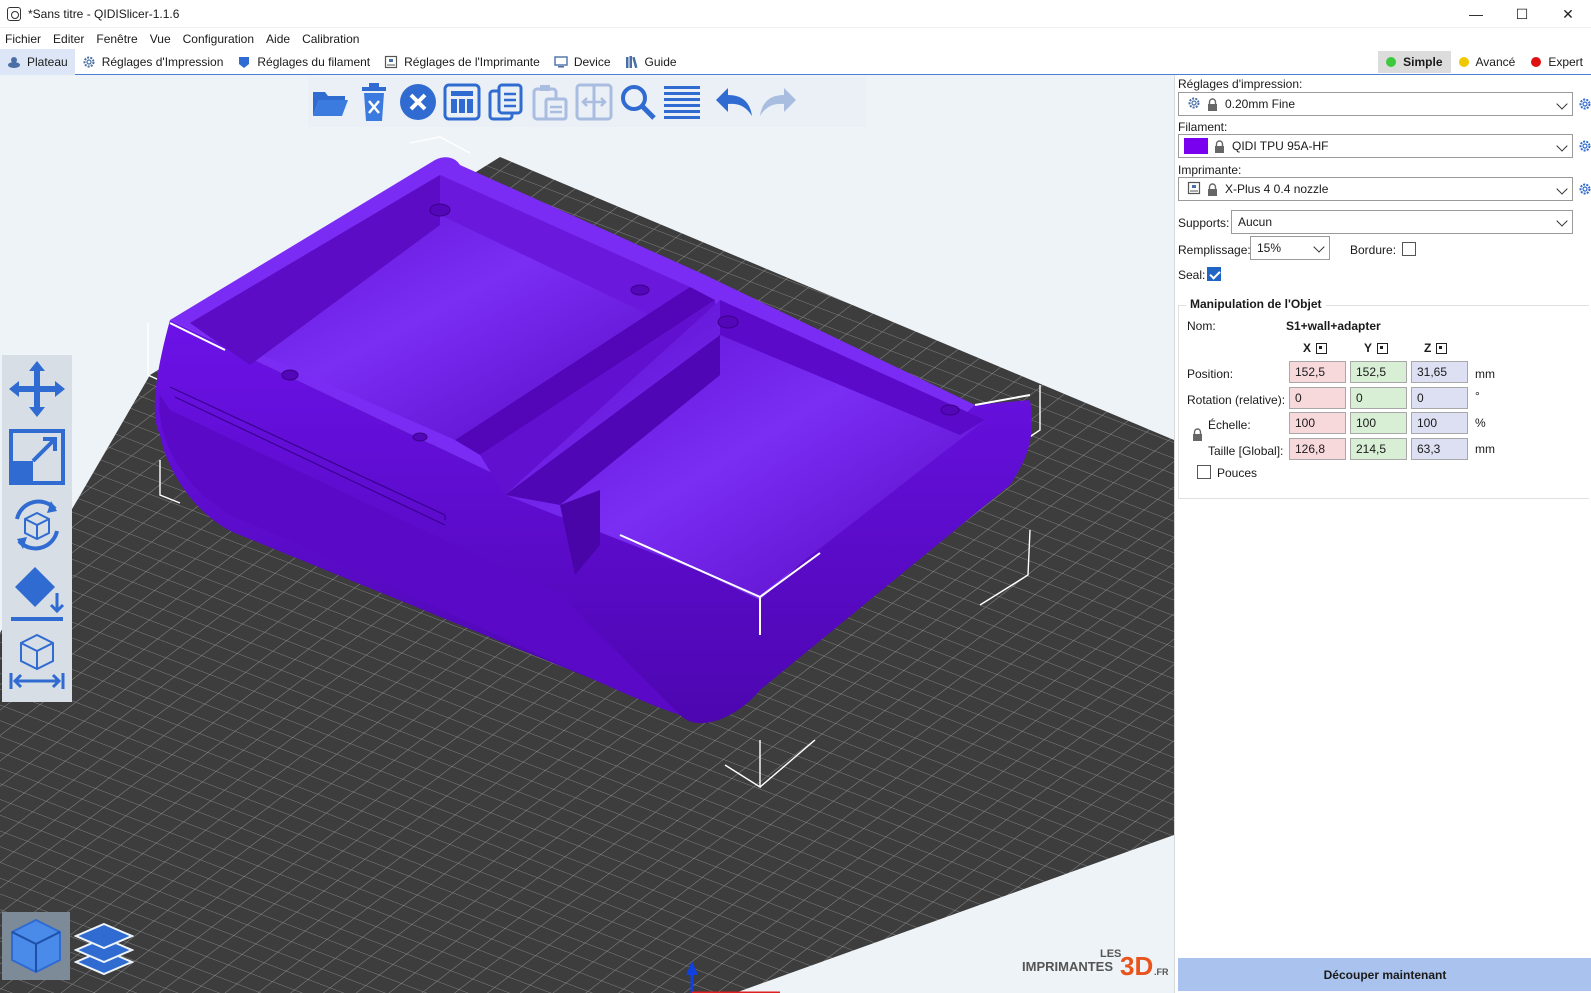 The height and width of the screenshot is (993, 1591). I want to click on filament-select: QIDI TPU 95A-HF, so click(1375, 146).